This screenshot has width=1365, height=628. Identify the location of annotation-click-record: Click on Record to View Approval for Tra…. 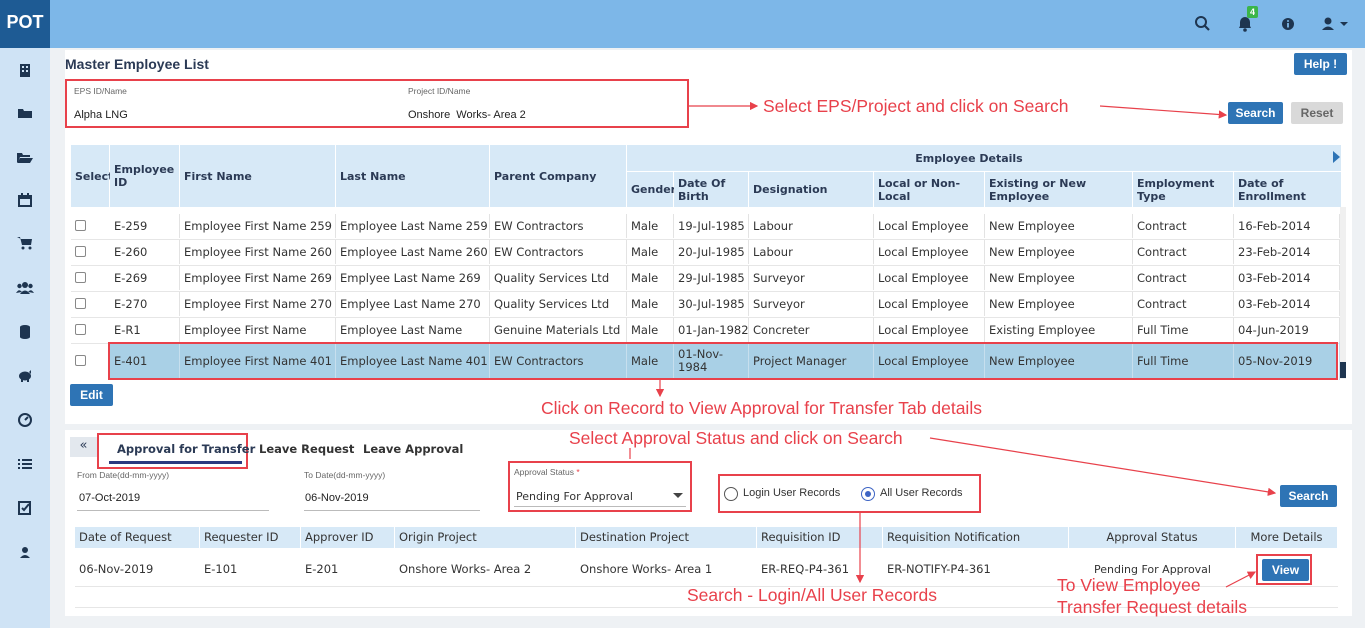
(761, 408).